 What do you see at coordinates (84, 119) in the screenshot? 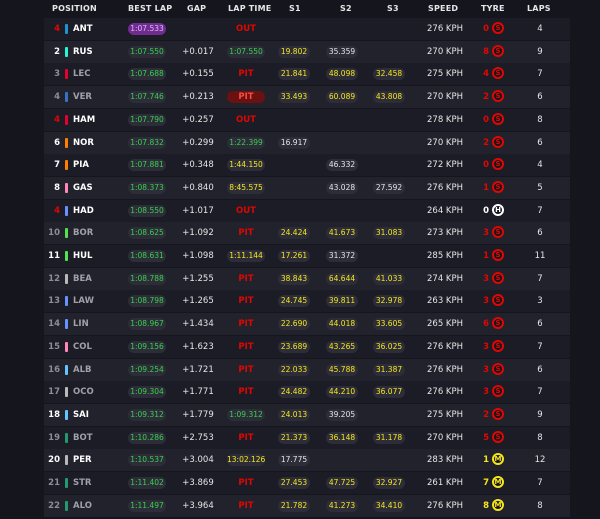
I see `driver-code: HAM` at bounding box center [84, 119].